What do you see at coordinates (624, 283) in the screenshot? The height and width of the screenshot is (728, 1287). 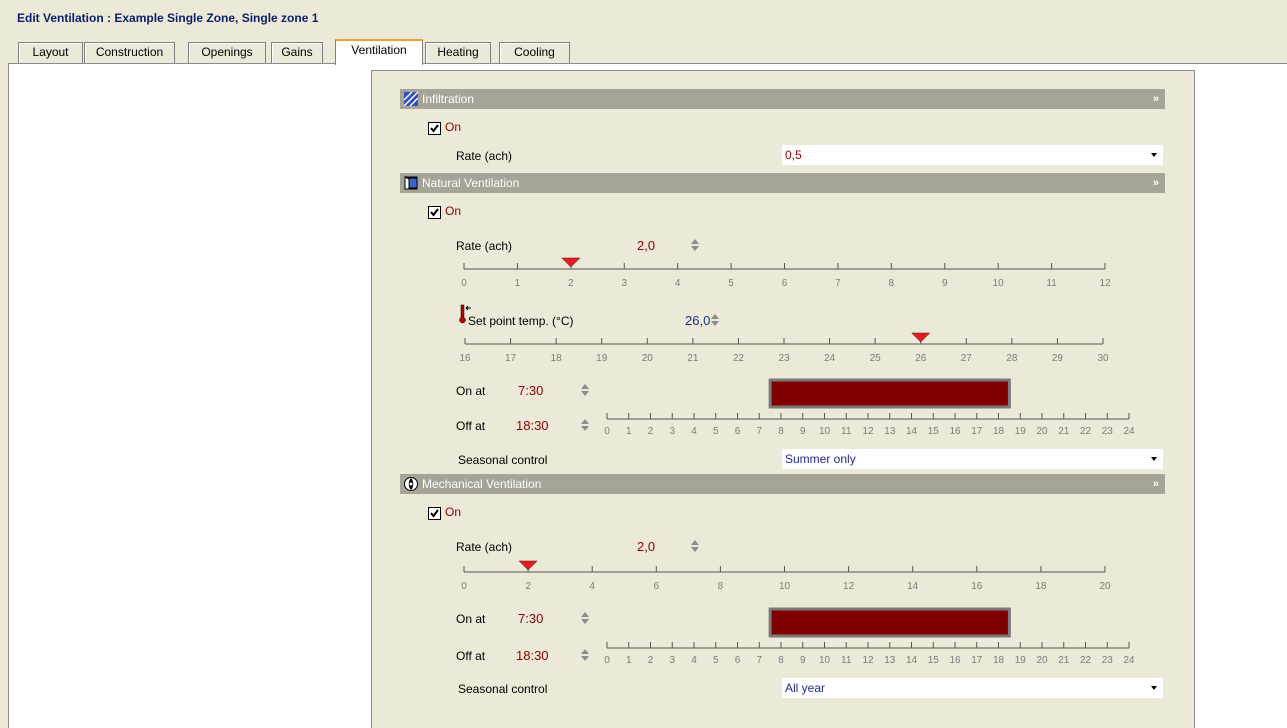 I see `natural-rate-tick-label: 3` at bounding box center [624, 283].